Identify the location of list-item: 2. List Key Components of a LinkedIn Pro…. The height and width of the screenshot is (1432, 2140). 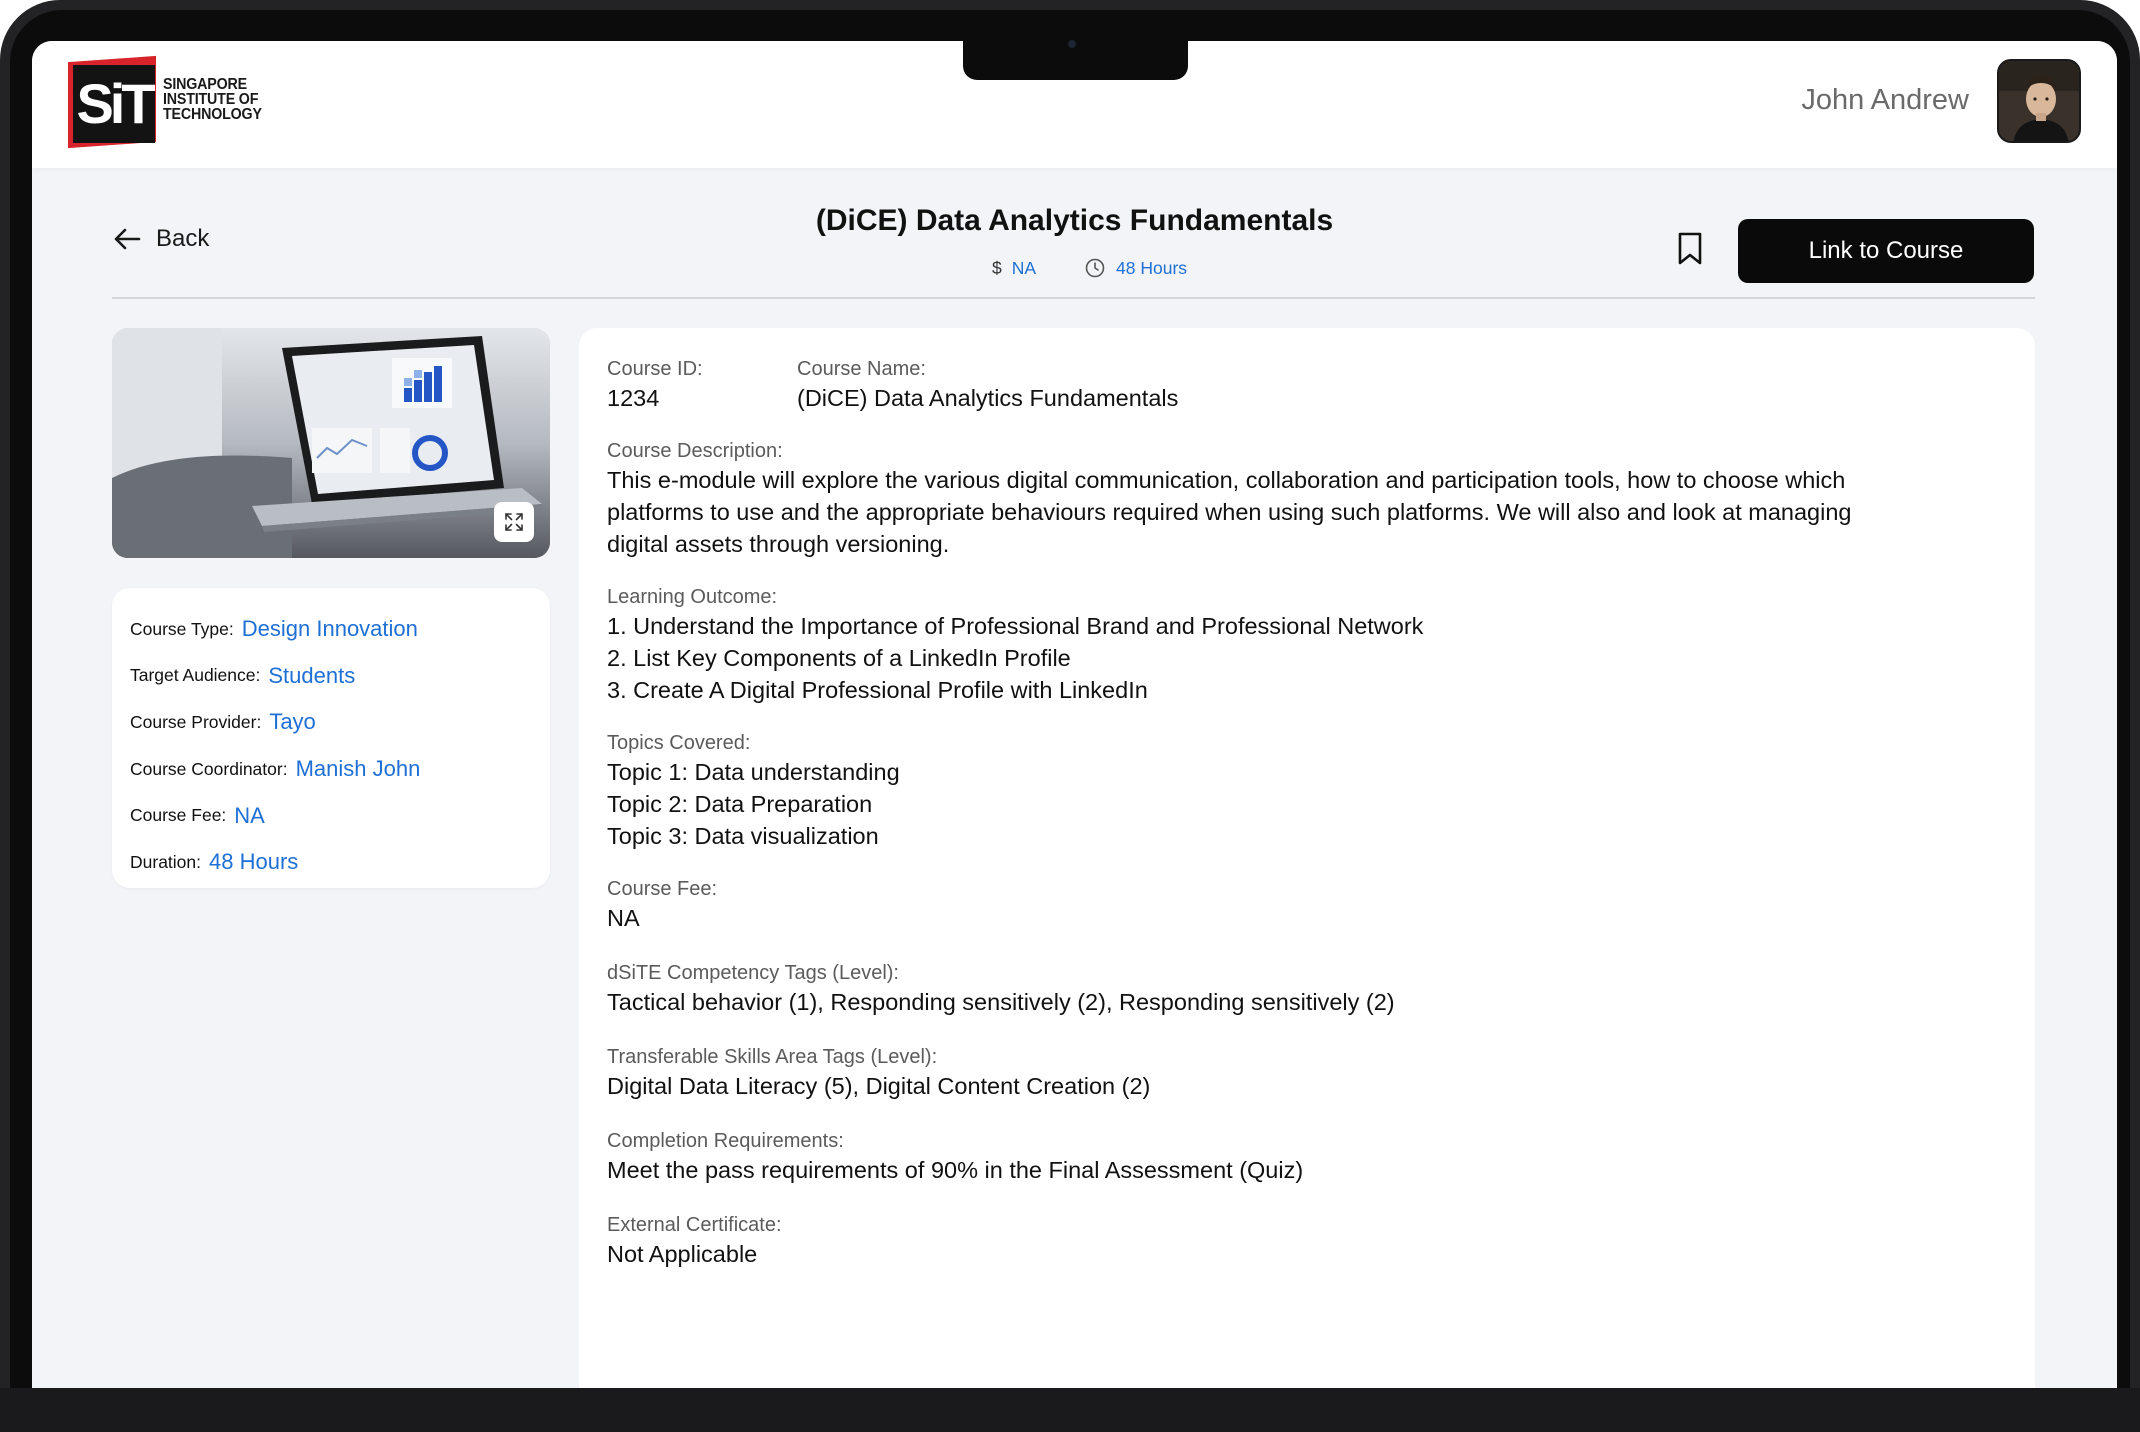
(839, 658).